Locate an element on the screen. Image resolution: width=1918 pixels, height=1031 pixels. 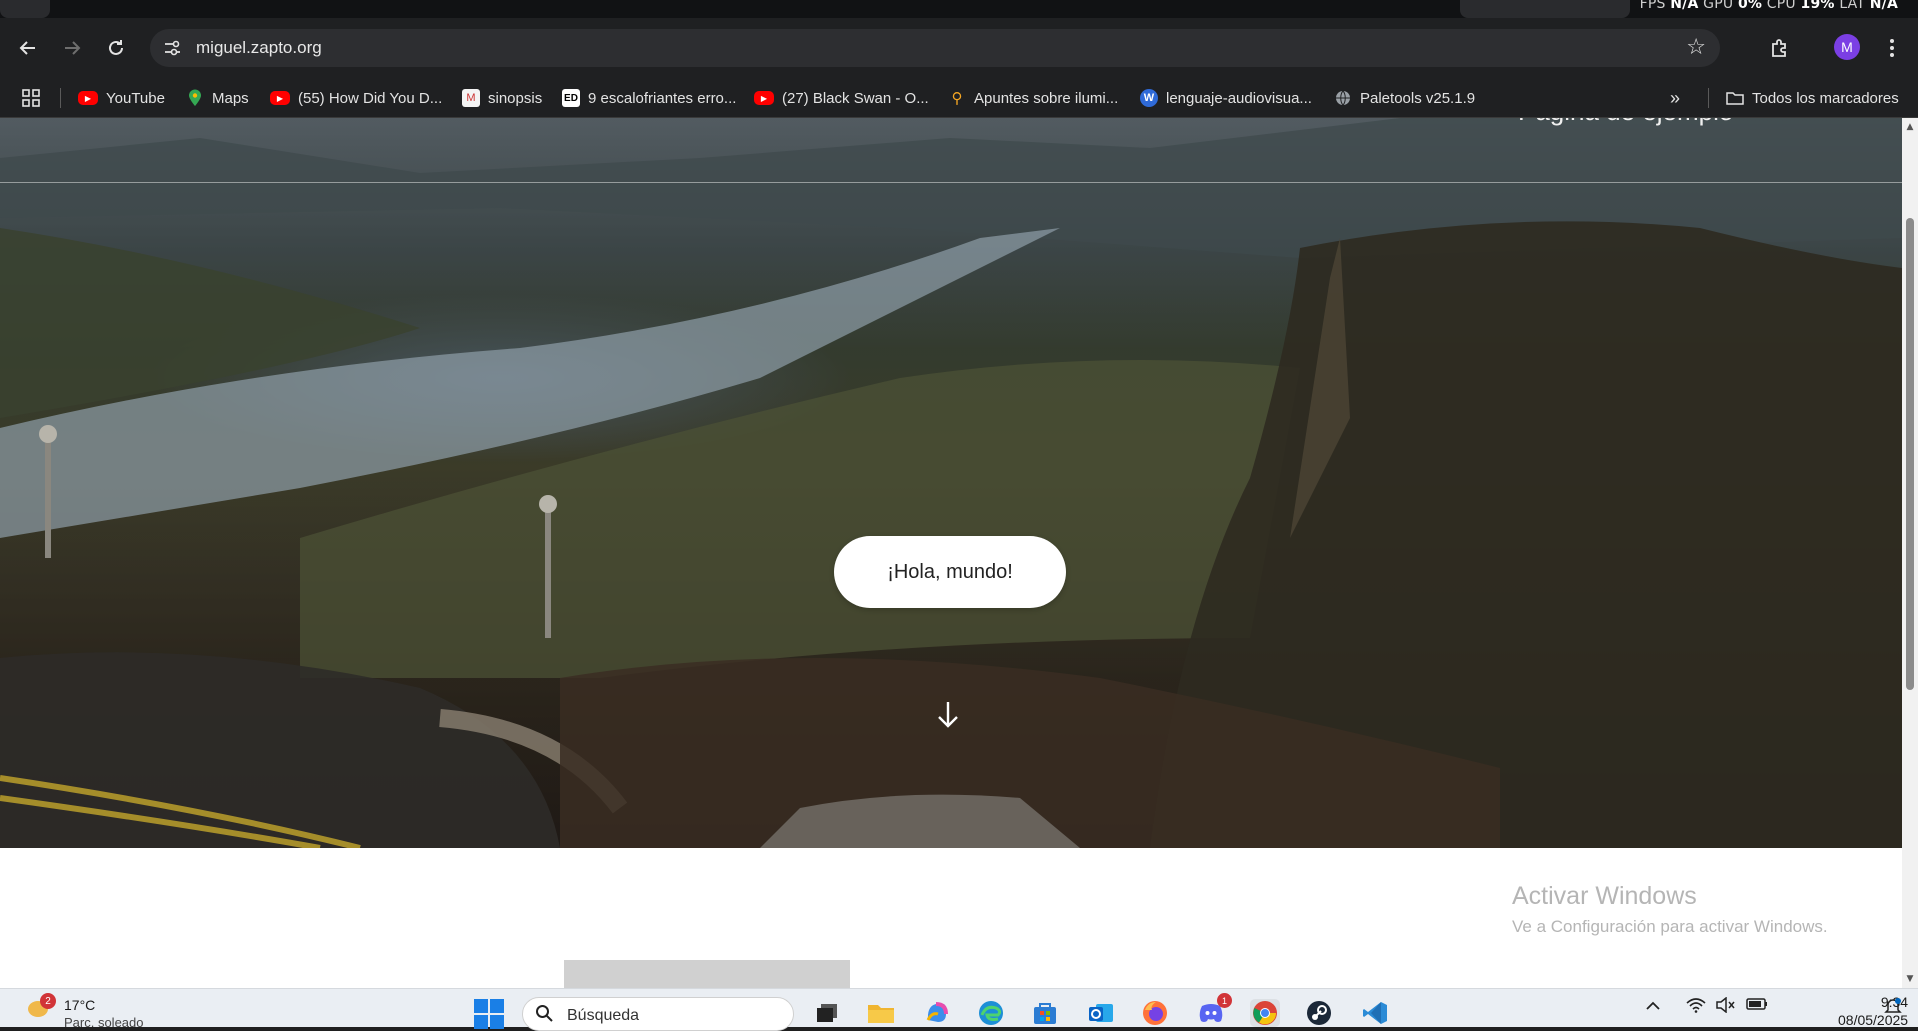
back-button is located at coordinates (28, 48).